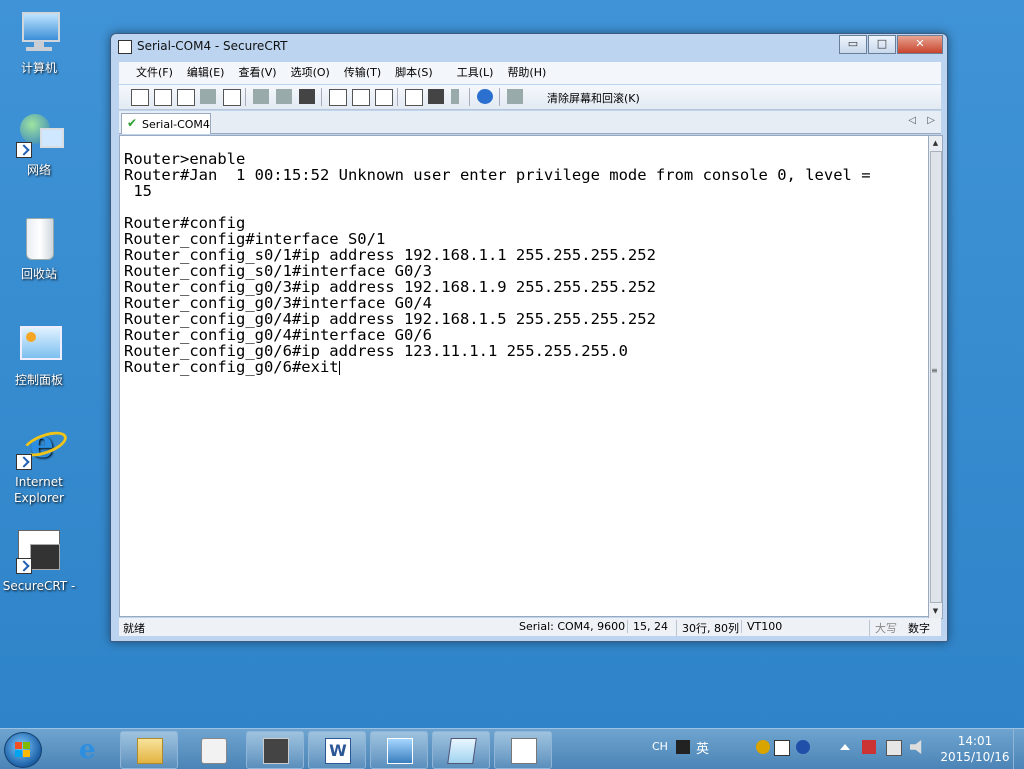  Describe the element at coordinates (455, 96) in the screenshot. I see `key-icon` at that location.